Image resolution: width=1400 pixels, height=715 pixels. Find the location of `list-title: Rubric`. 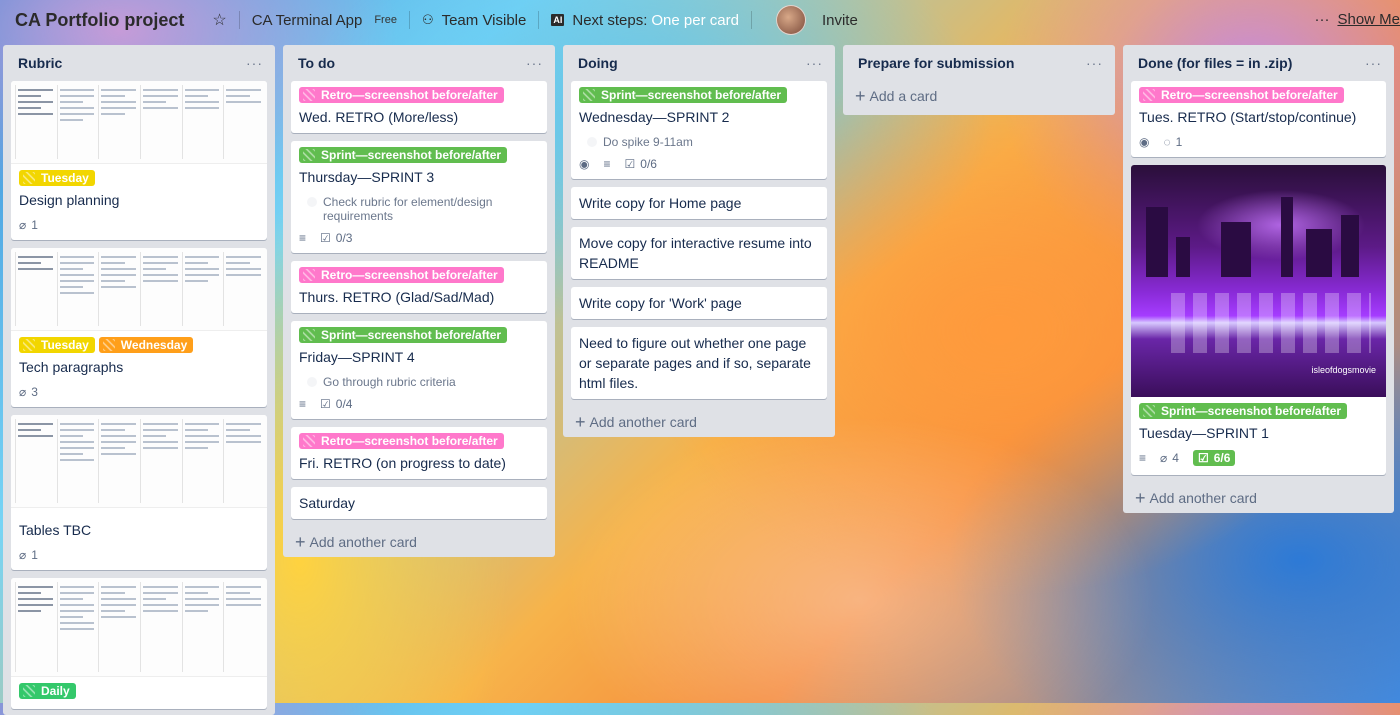

list-title: Rubric is located at coordinates (40, 63).